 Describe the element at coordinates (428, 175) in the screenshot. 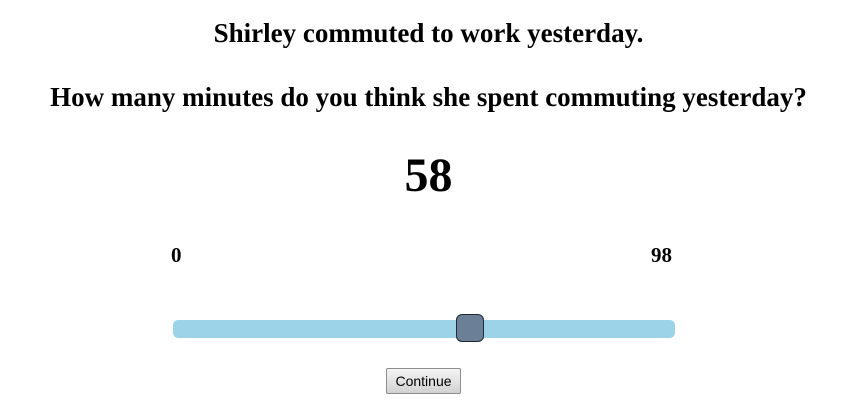

I see `slider-value-display: 58` at that location.